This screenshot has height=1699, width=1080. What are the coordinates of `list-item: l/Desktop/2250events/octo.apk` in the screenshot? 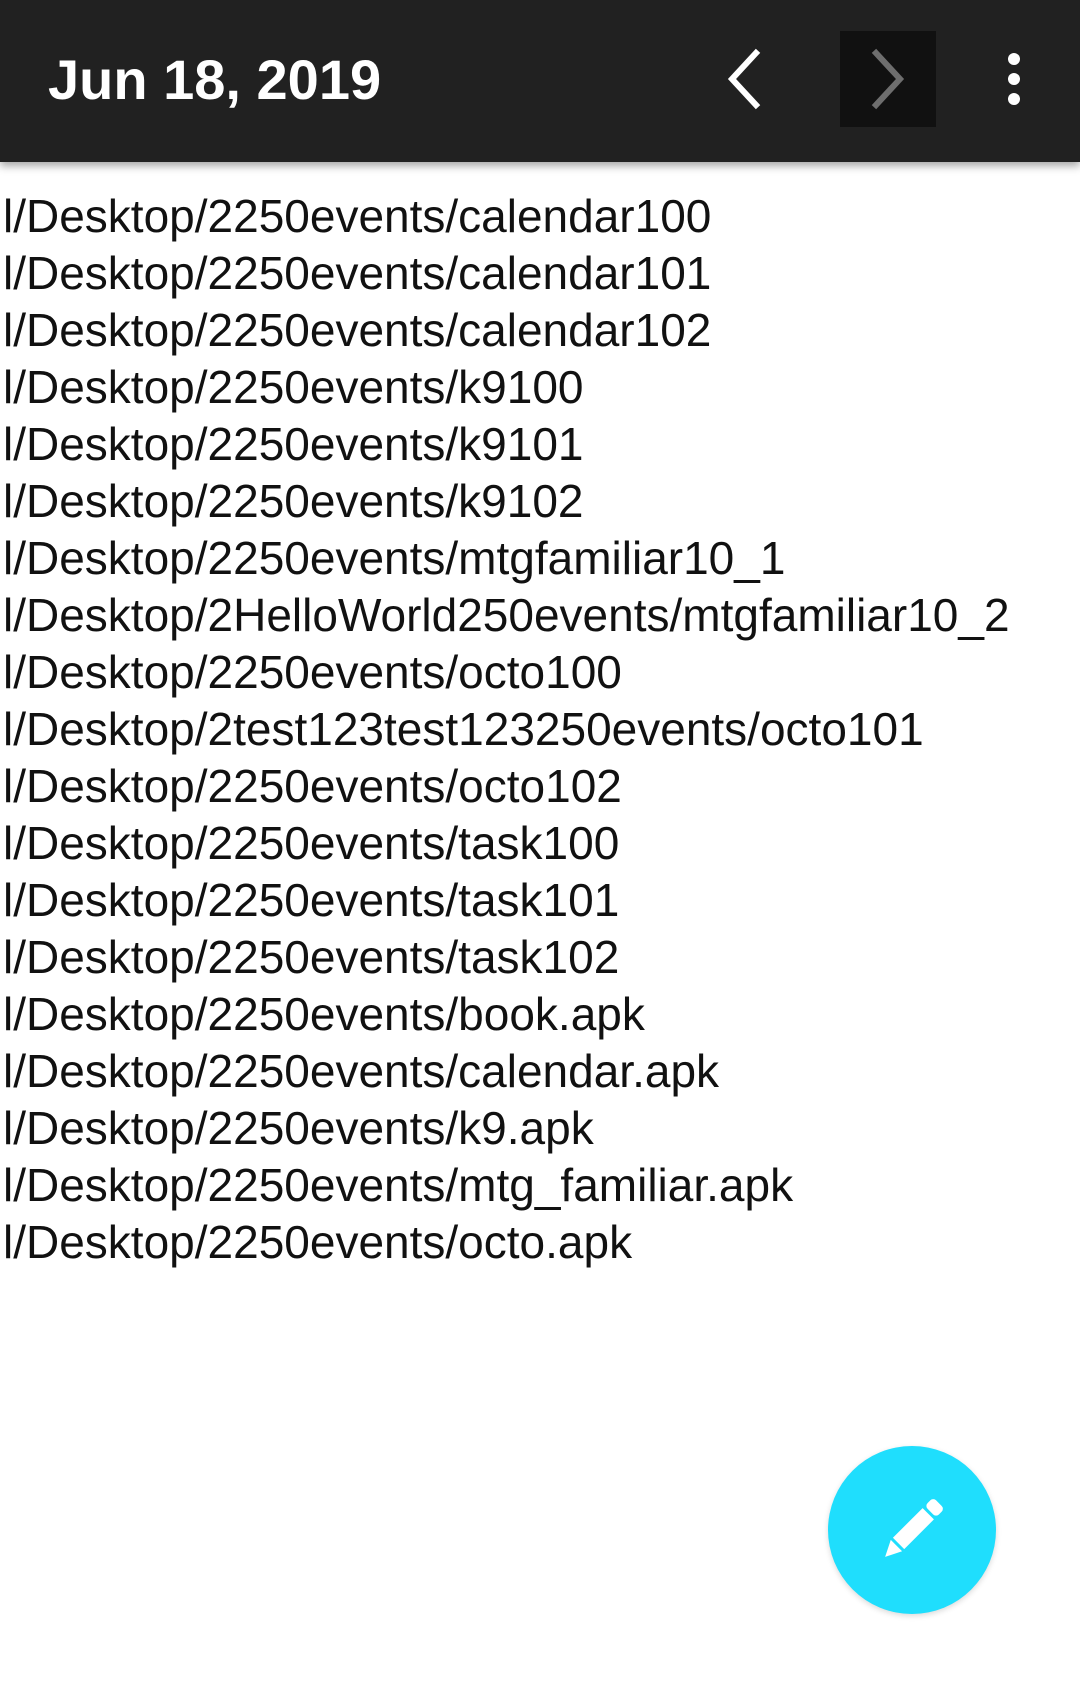 It's located at (540, 1242).